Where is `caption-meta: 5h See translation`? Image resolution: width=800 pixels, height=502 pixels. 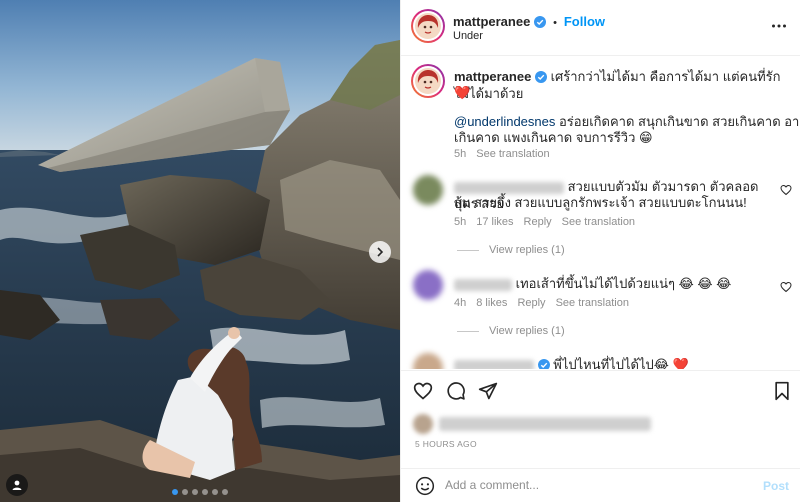 caption-meta: 5h See translation is located at coordinates (502, 154).